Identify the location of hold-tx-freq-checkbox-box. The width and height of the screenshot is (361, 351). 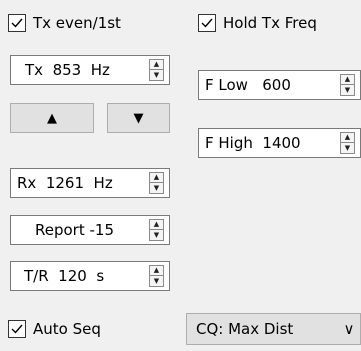
(207, 23).